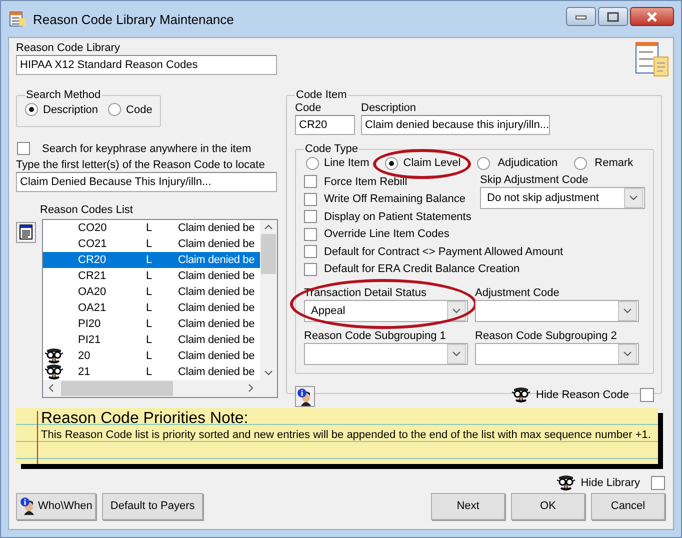 The width and height of the screenshot is (682, 538). What do you see at coordinates (146, 65) in the screenshot?
I see `library-field: HIPAA X12 Standard Reason Codes` at bounding box center [146, 65].